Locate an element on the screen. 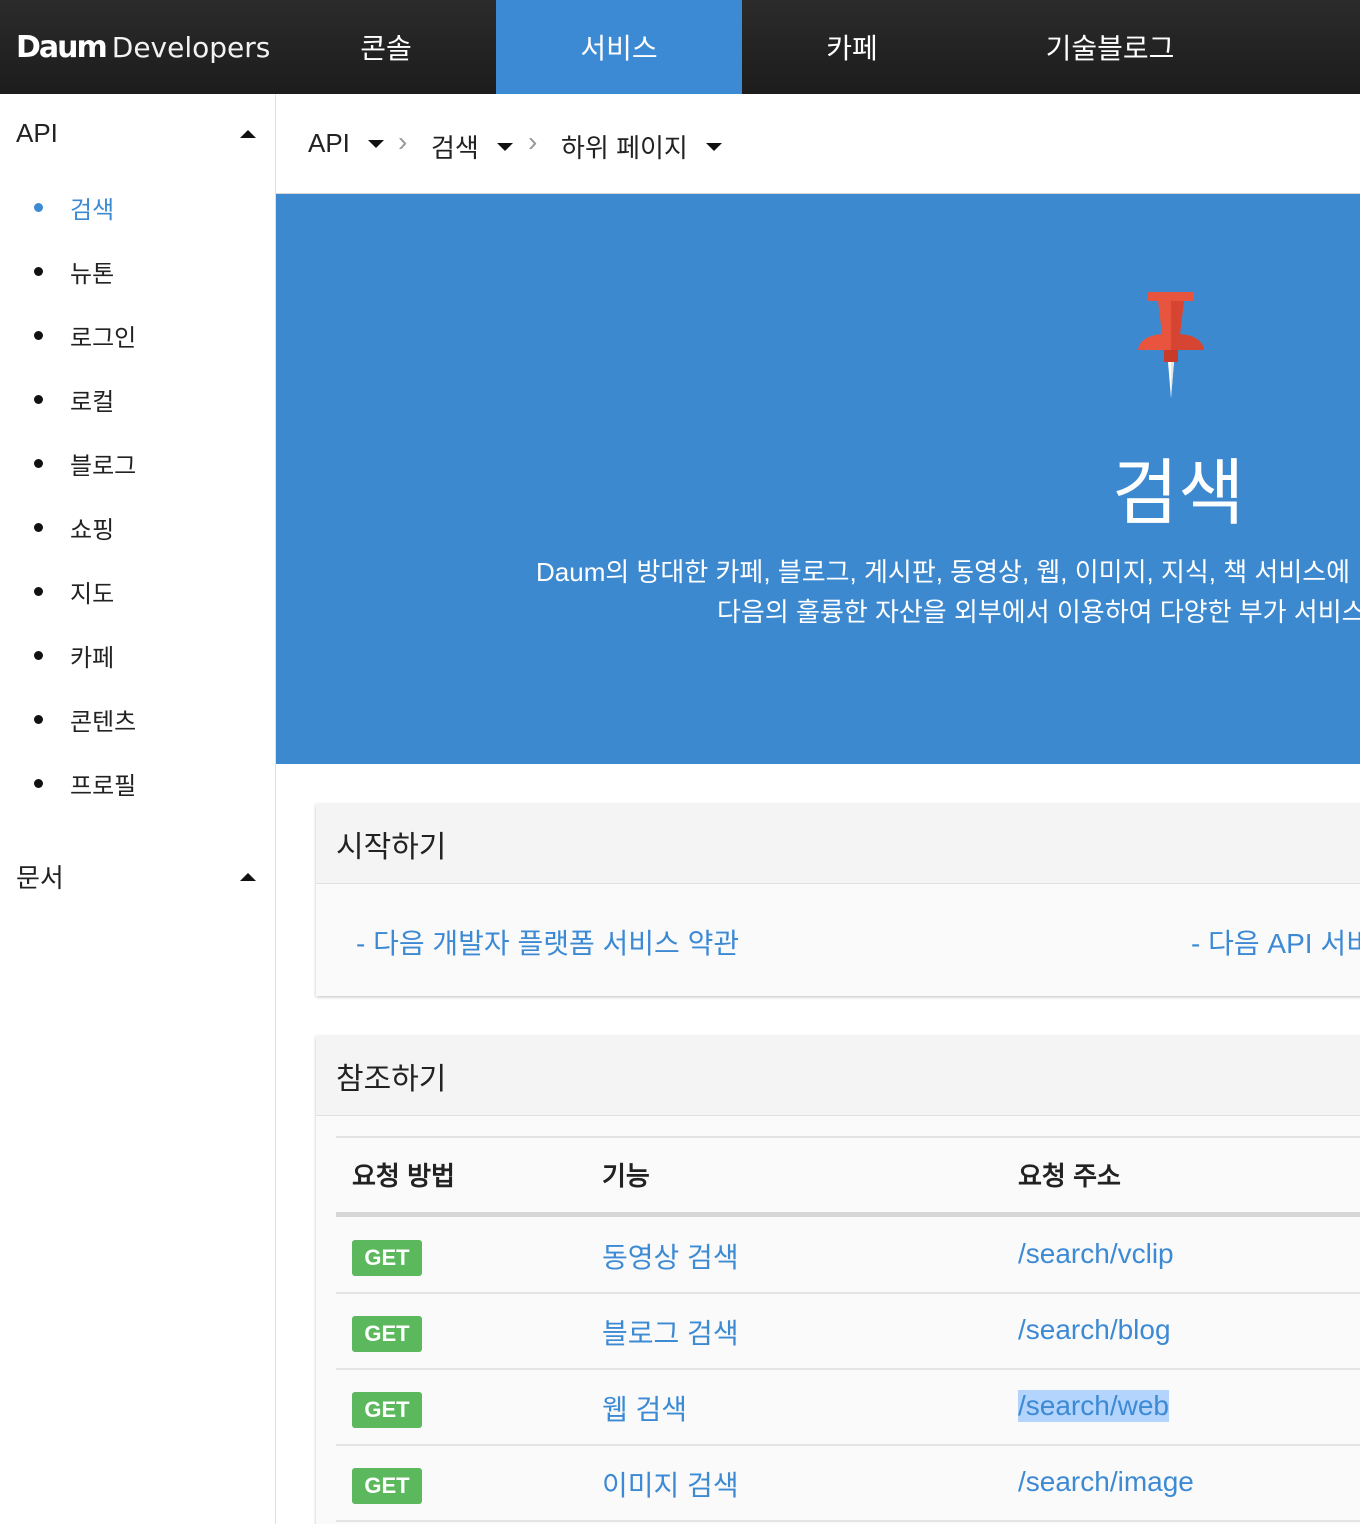 The image size is (1360, 1524). feature-link-web: 웹 검색 is located at coordinates (644, 1408).